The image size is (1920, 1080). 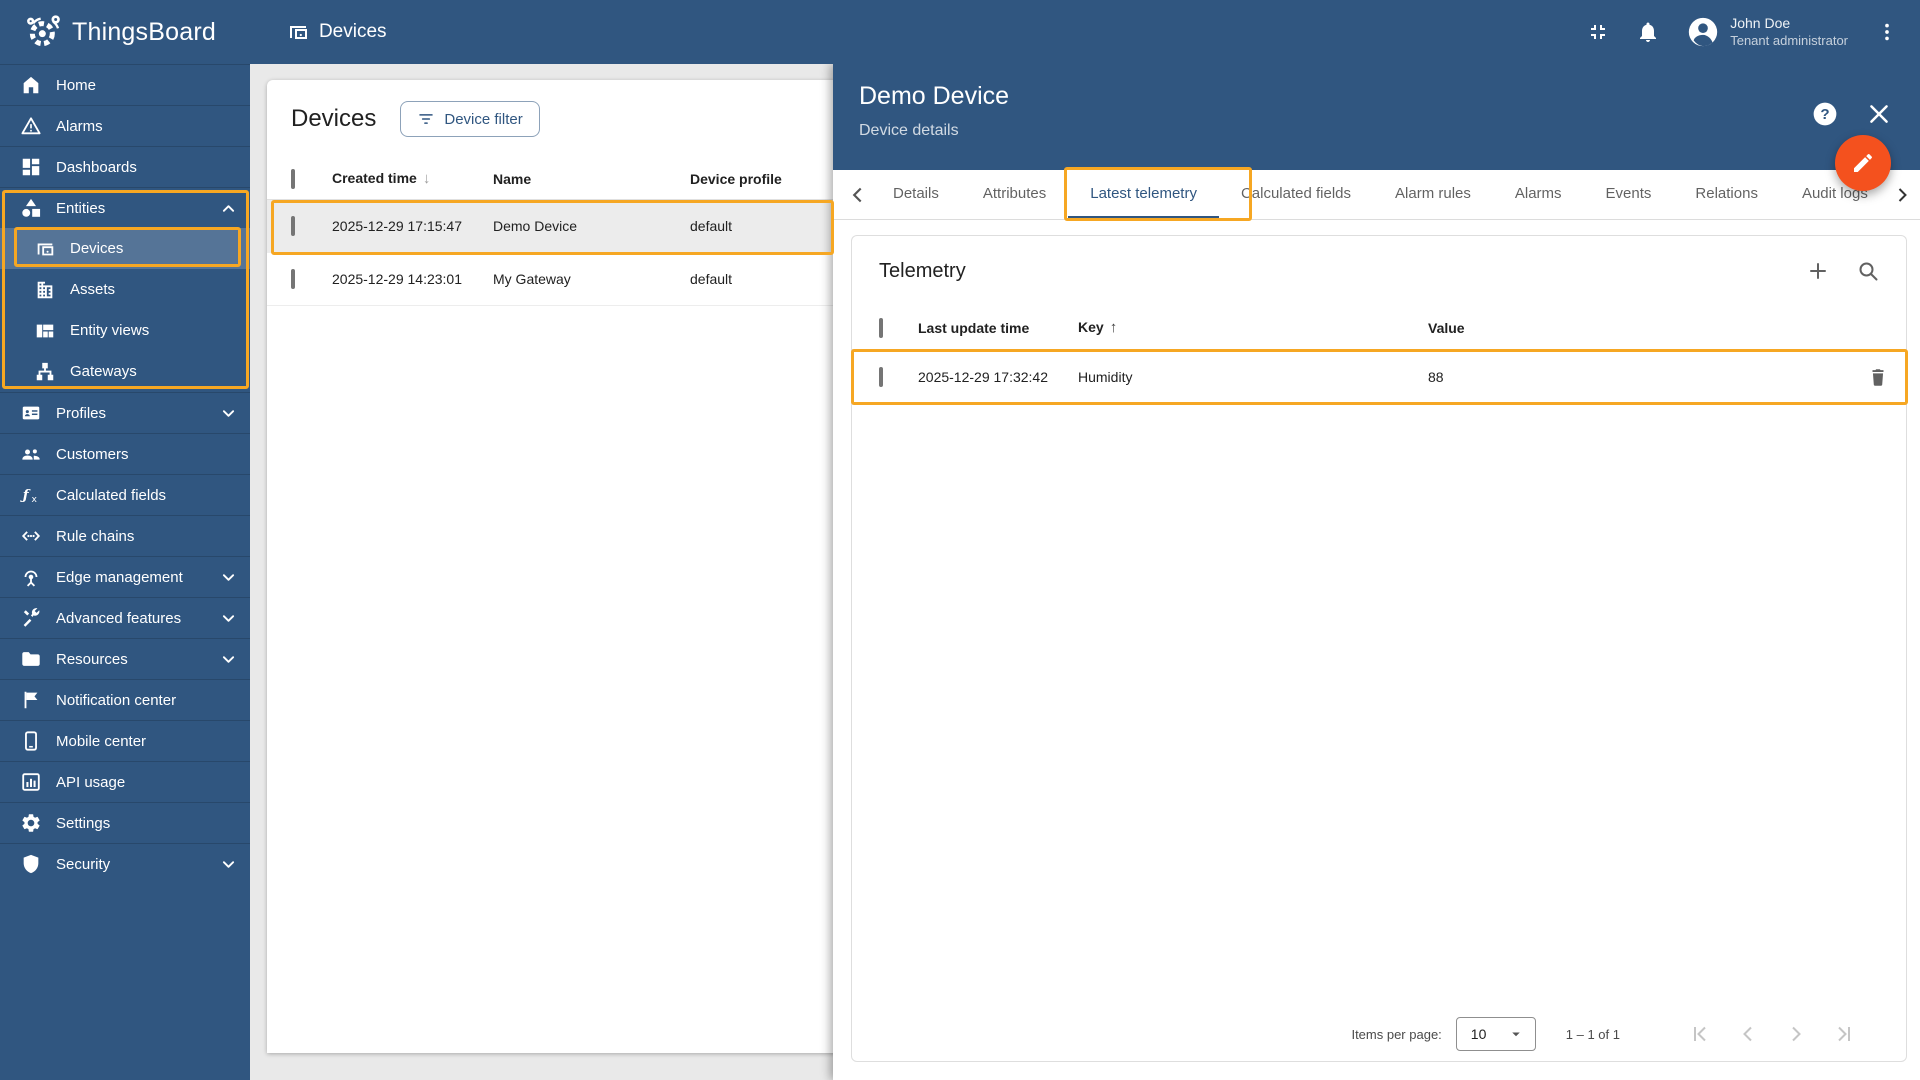 I want to click on folder-icon, so click(x=31, y=659).